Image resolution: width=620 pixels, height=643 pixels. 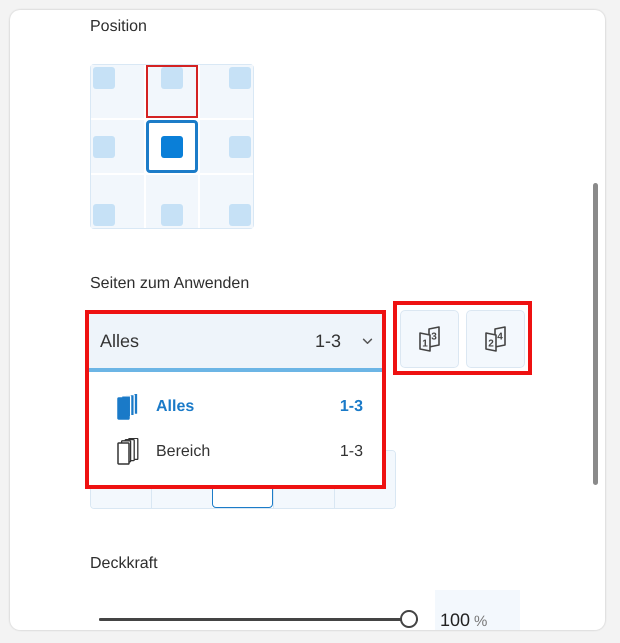 I want to click on scrollbar-thumb, so click(x=595, y=334).